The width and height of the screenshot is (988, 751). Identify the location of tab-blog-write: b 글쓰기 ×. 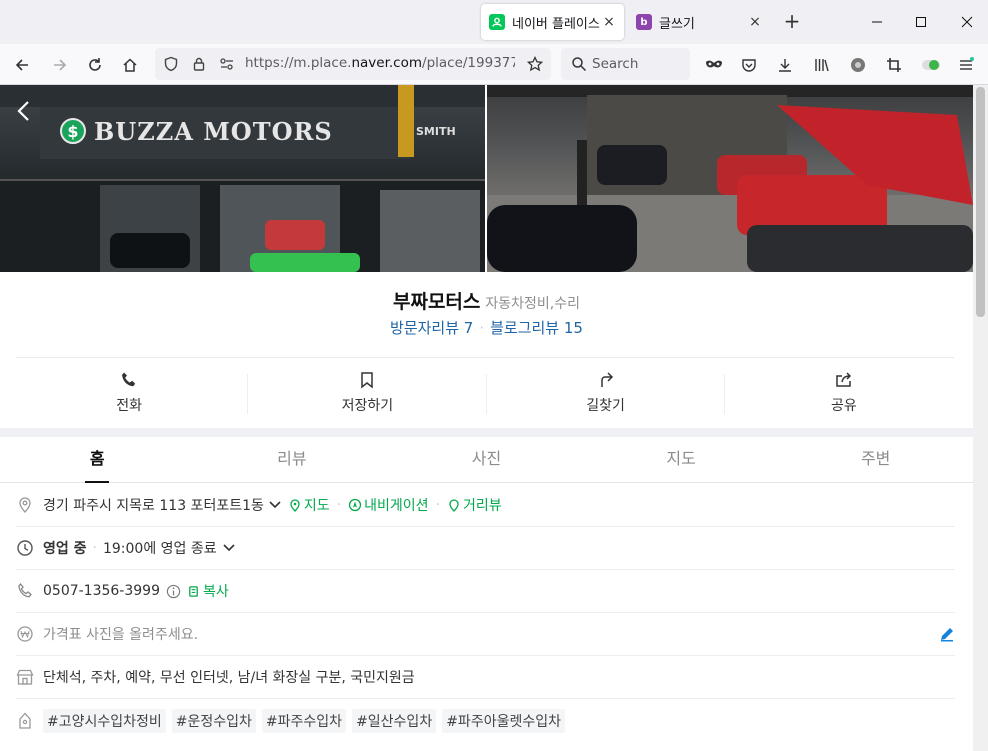
(699, 22).